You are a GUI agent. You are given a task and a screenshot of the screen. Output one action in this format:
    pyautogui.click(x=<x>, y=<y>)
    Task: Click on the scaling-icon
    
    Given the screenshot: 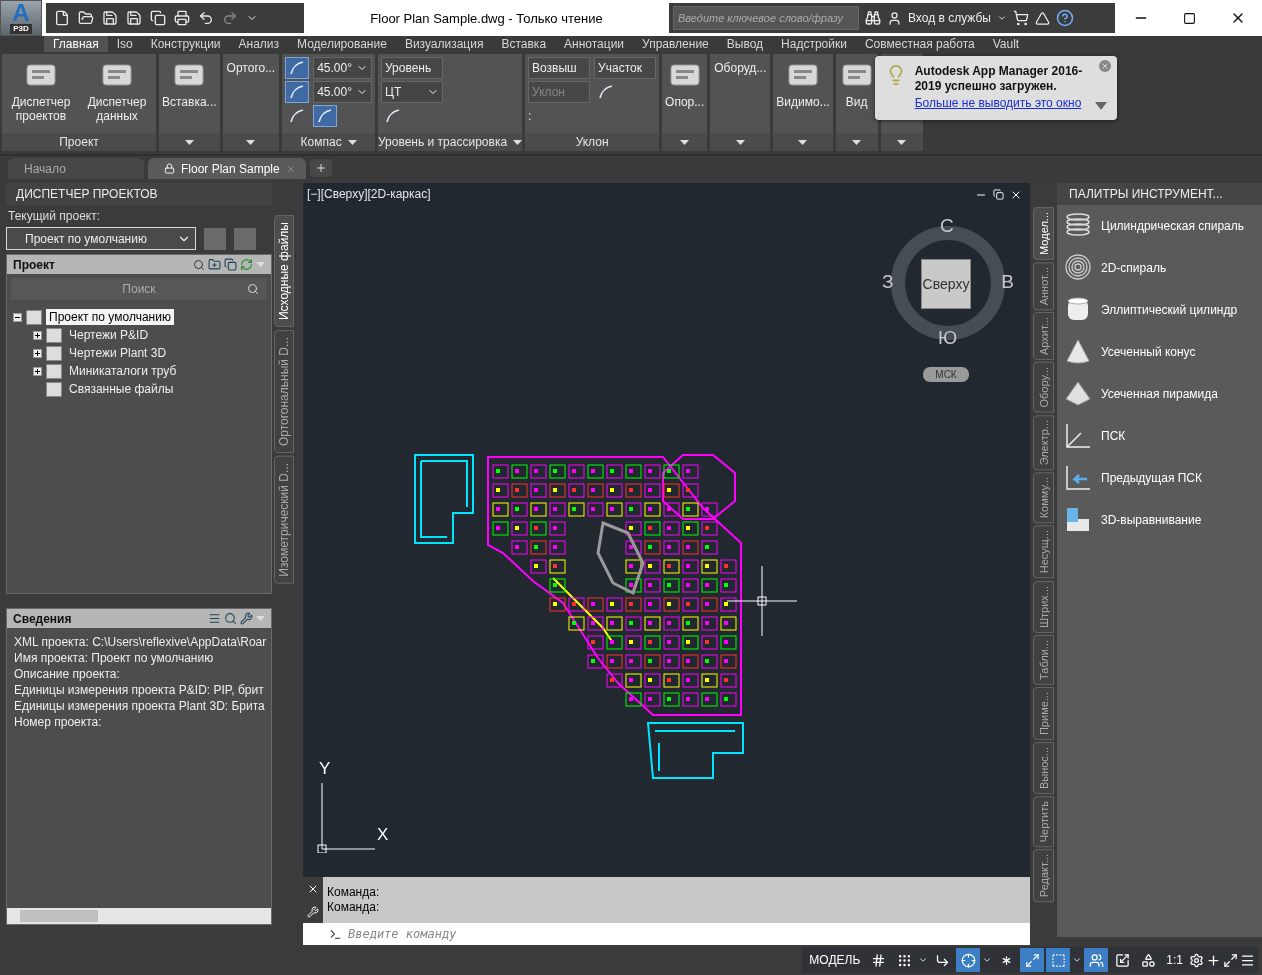 What is the action you would take?
    pyautogui.click(x=1122, y=960)
    